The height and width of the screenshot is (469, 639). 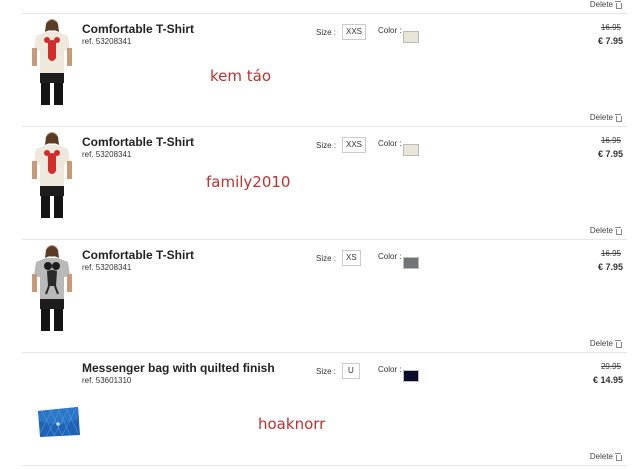 What do you see at coordinates (319, 7) in the screenshot?
I see `cart-top-bar: Delete` at bounding box center [319, 7].